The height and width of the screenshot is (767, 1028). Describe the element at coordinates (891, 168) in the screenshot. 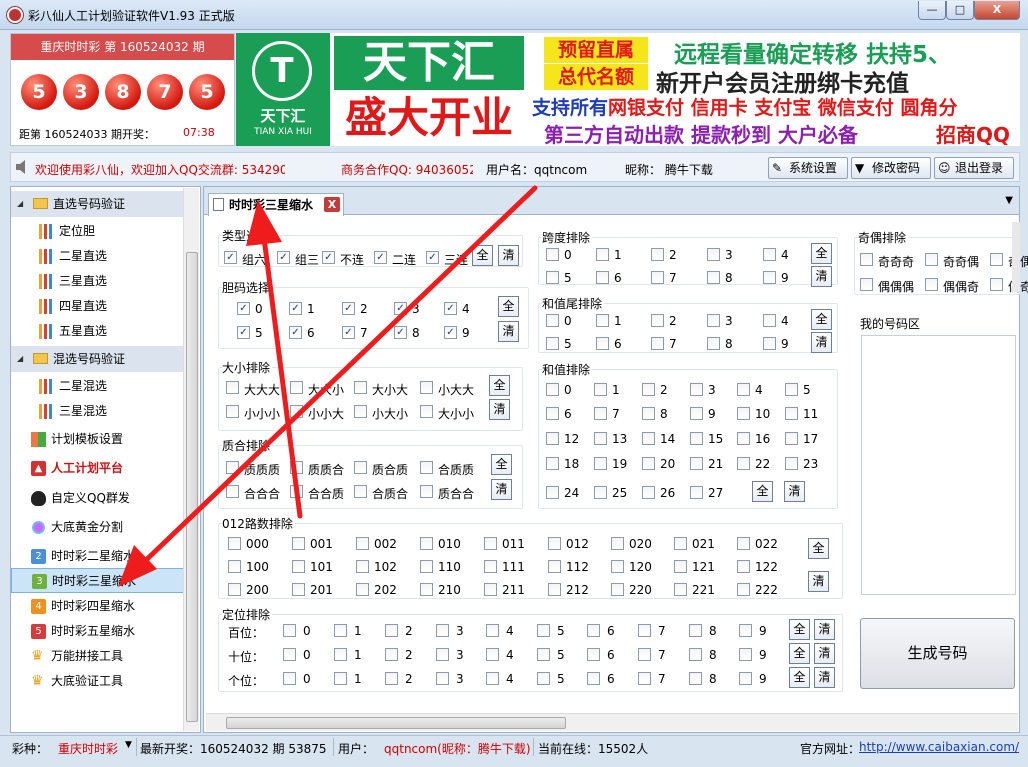

I see `change-password-button: ▼ 修改密码` at that location.